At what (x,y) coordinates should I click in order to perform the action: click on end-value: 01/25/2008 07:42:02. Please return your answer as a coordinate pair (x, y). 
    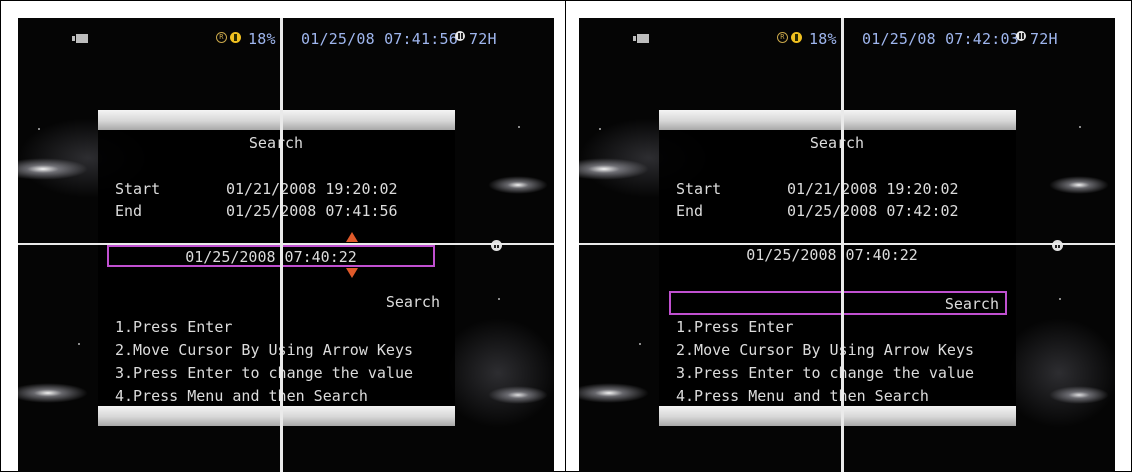
    Looking at the image, I should click on (873, 211).